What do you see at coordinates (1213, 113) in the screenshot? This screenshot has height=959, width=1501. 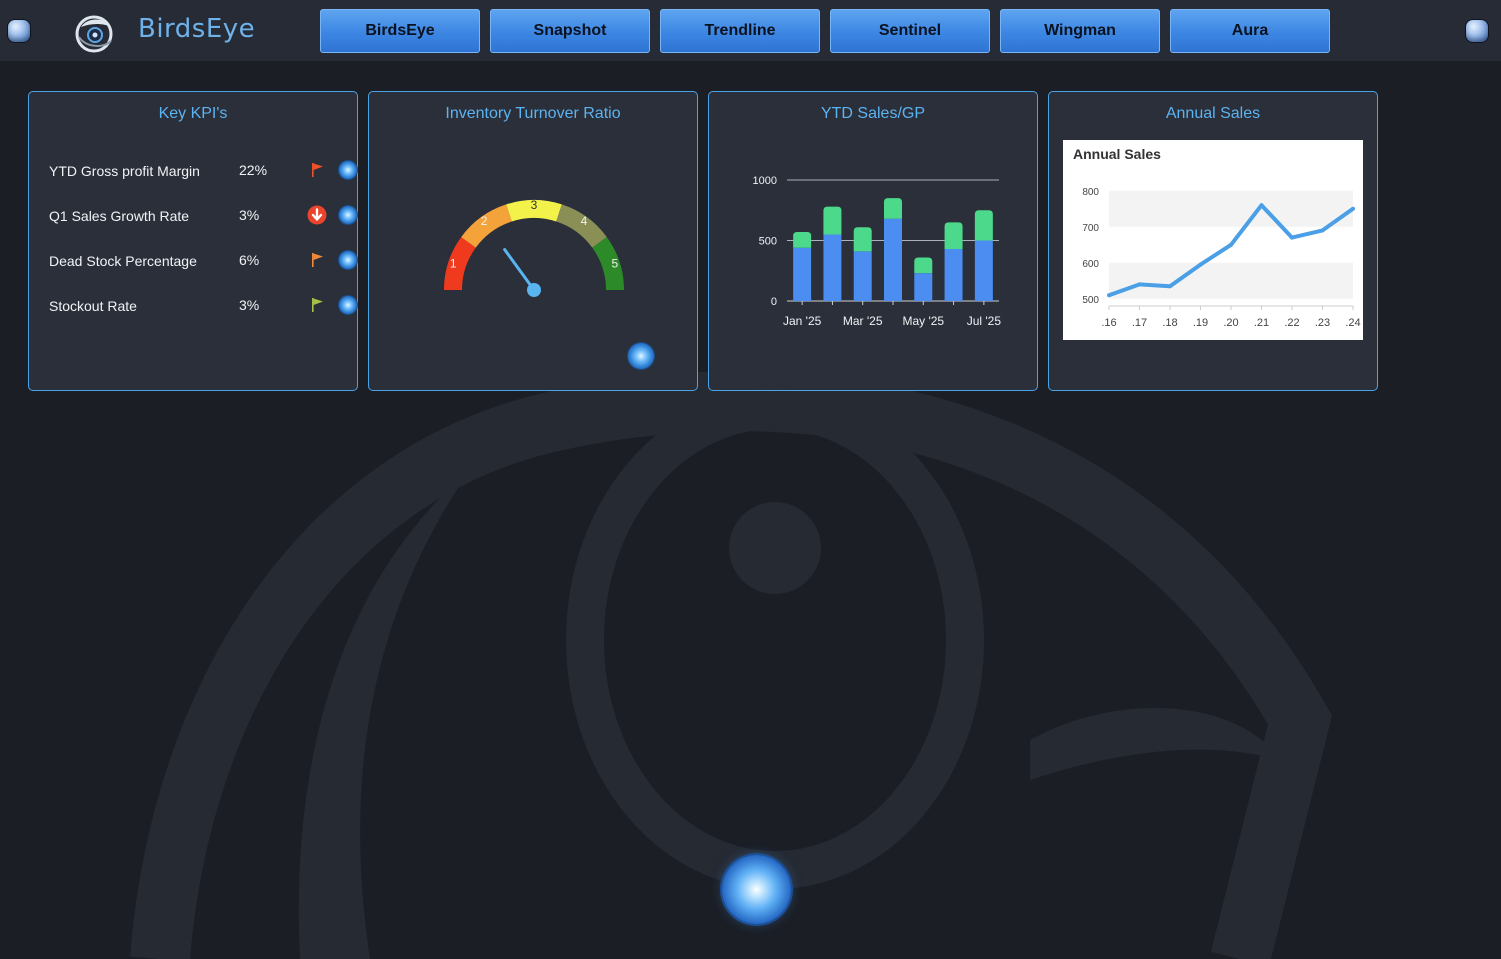 I see `card-title: Annual Sales` at bounding box center [1213, 113].